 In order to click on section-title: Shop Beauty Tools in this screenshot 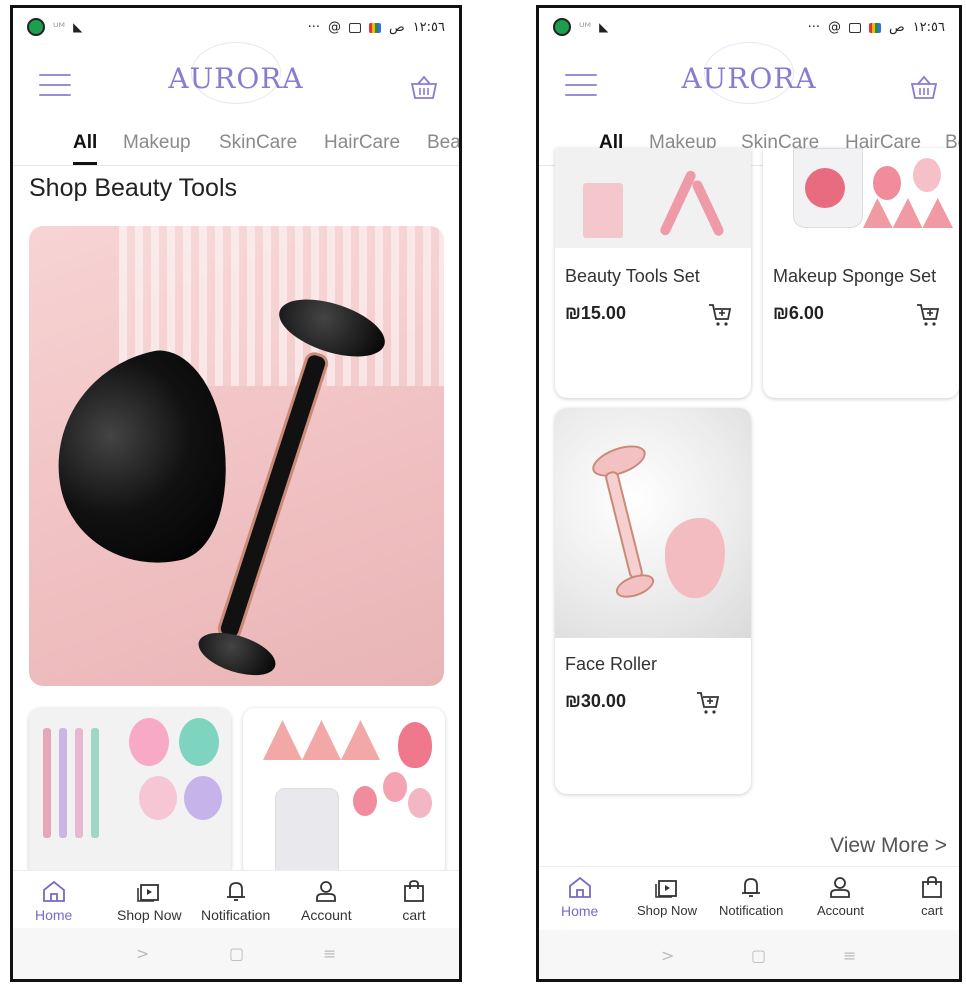, I will do `click(133, 188)`.